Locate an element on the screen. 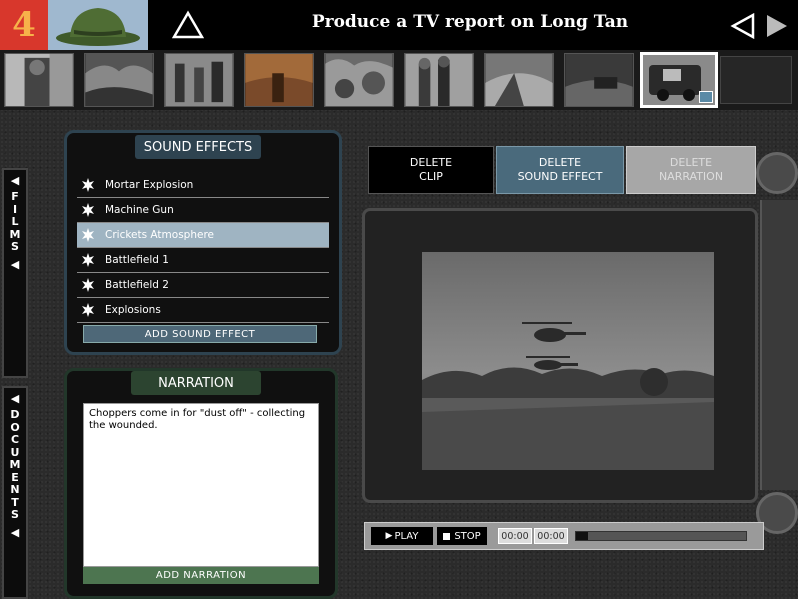 The image size is (798, 599). playback-controls: ▶ PLAY STOP 00:00 00:00 is located at coordinates (564, 536).